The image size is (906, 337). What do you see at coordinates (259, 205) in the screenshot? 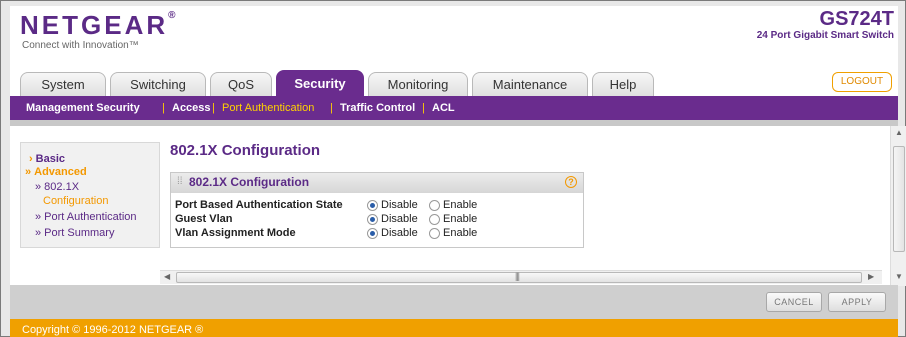
I see `row-label: Port Based Authentication State` at bounding box center [259, 205].